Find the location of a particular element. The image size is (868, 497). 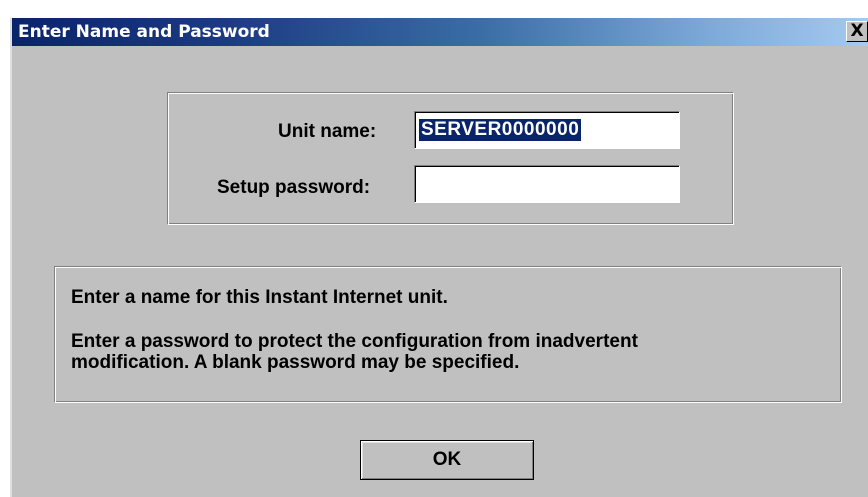

ok-button: OK is located at coordinates (447, 460).